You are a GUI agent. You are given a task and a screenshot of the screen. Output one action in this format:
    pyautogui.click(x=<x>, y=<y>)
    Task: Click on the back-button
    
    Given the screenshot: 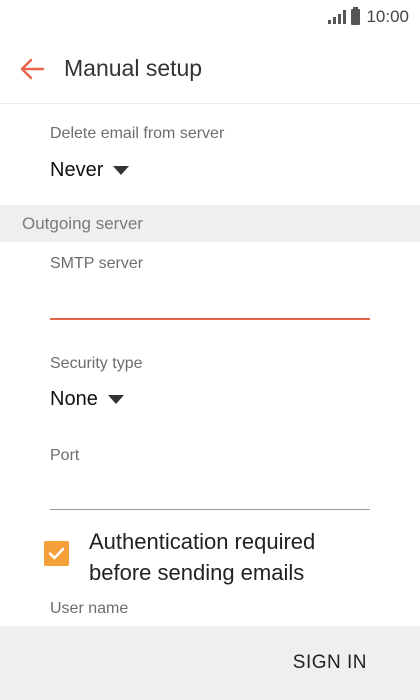 What is the action you would take?
    pyautogui.click(x=32, y=69)
    